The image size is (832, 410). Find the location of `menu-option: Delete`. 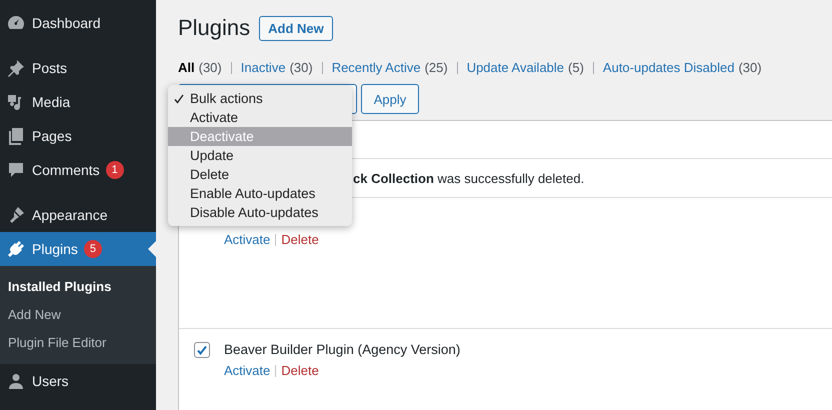

menu-option: Delete is located at coordinates (260, 174).